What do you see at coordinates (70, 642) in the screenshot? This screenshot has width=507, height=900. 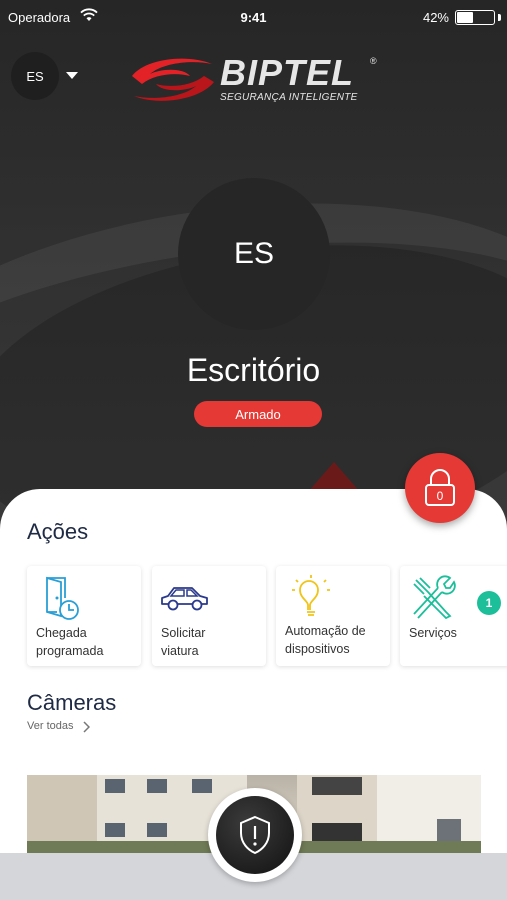 I see `action-label: Chegada programada` at bounding box center [70, 642].